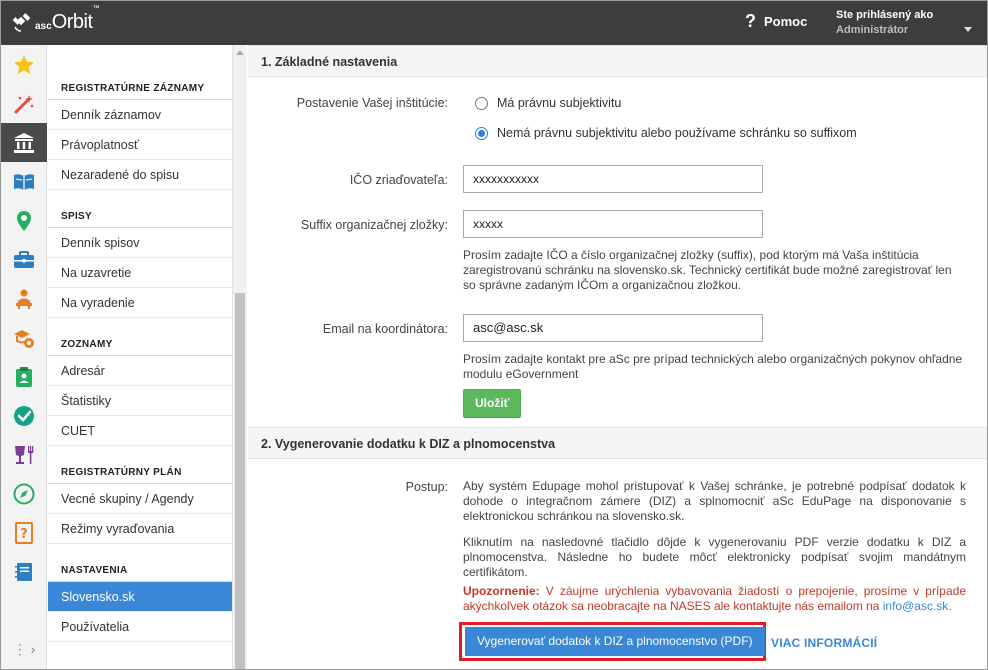  I want to click on menu-item-file-diary: Denník spisov, so click(140, 243).